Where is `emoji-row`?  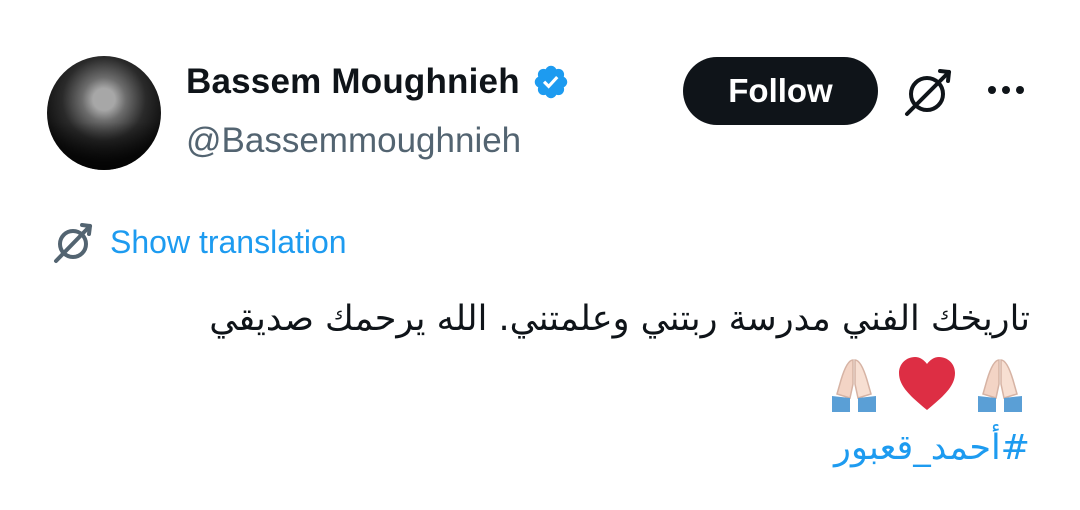 emoji-row is located at coordinates (927, 384).